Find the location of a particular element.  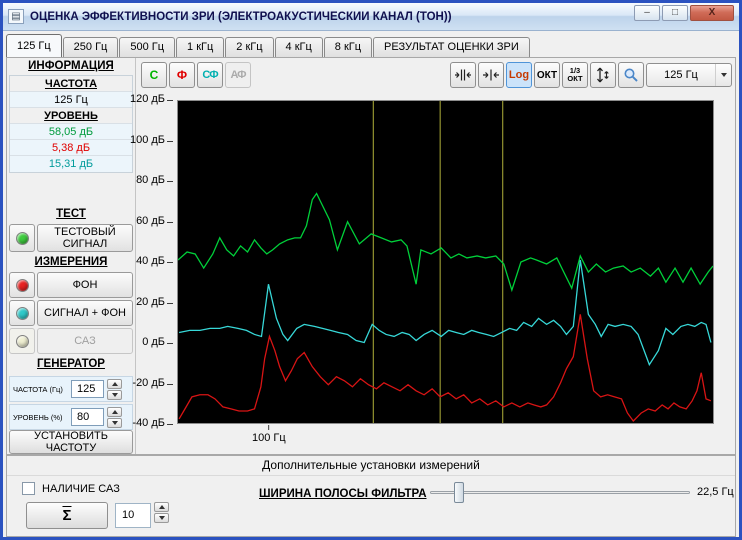

maximize-button: □ is located at coordinates (675, 13).